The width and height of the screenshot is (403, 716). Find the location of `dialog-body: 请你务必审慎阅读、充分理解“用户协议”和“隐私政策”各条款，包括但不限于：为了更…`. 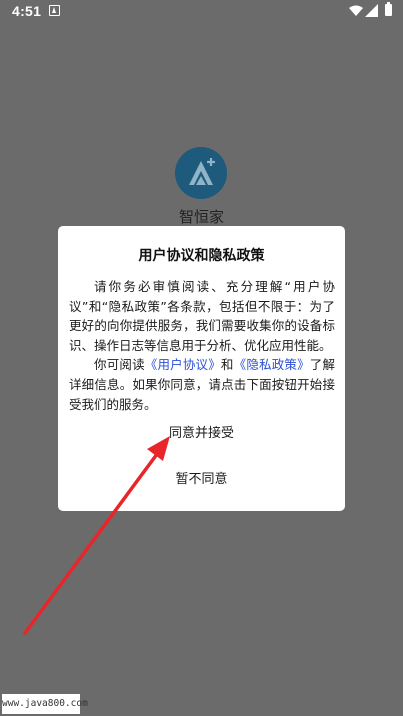

dialog-body: 请你务必审慎阅读、充分理解“用户协议”和“隐私政策”各条款，包括但不限于：为了更… is located at coordinates (202, 345).